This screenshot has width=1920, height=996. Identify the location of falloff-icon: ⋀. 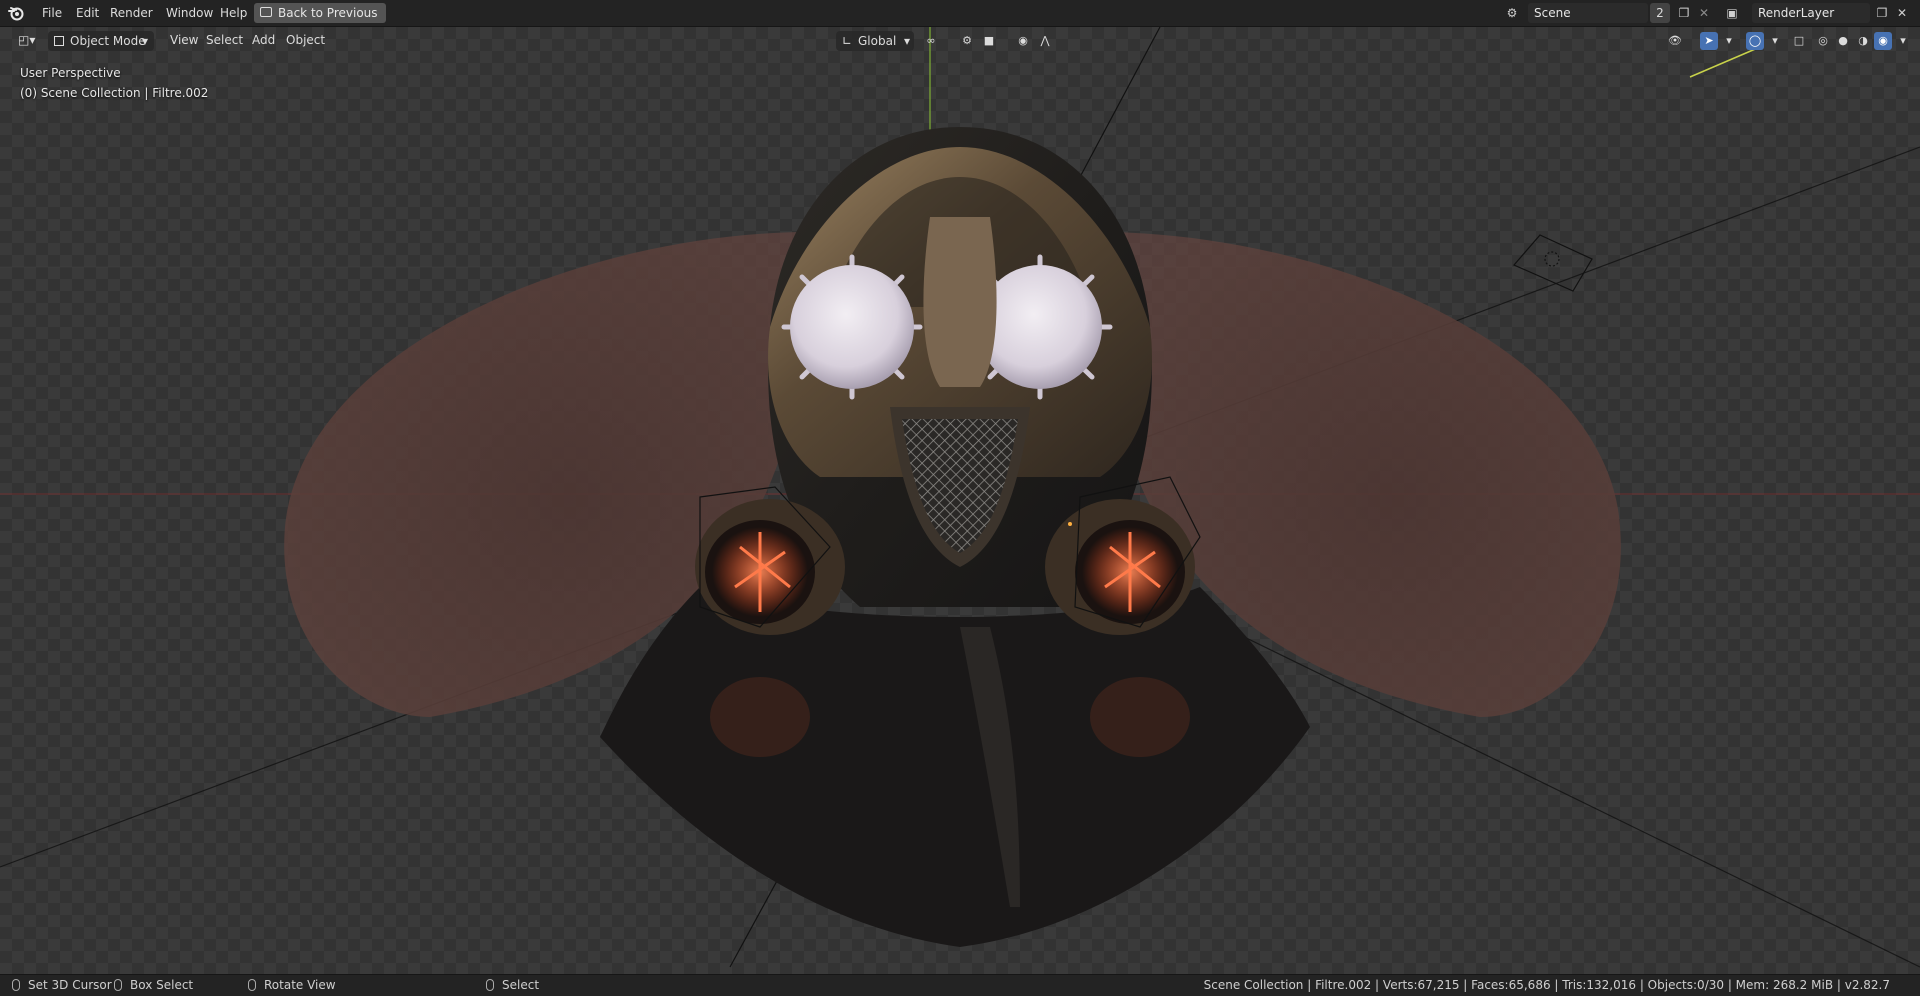
(1045, 41).